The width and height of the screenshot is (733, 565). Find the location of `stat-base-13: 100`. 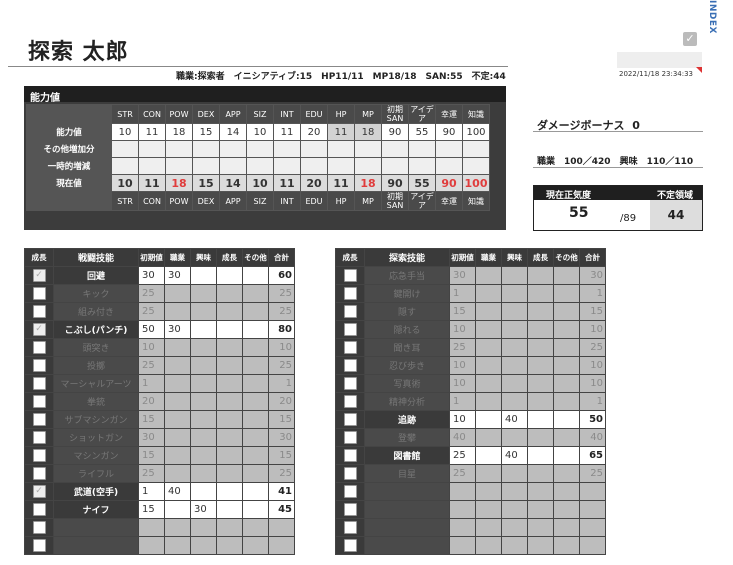

stat-base-13: 100 is located at coordinates (476, 132).